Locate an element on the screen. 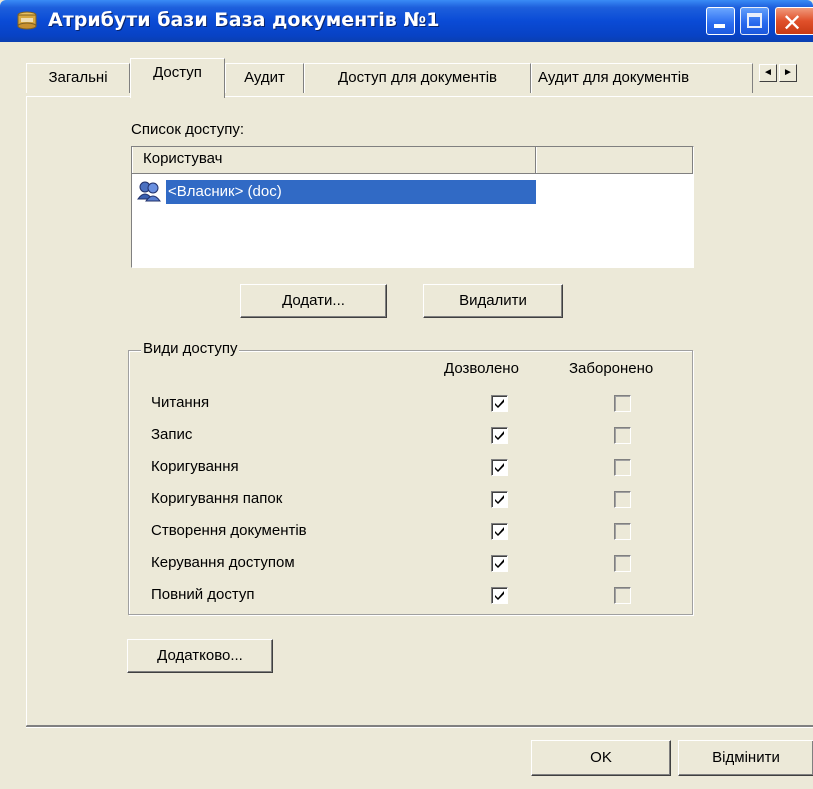 This screenshot has width=813, height=789. allow-checkbox-modify is located at coordinates (499, 467).